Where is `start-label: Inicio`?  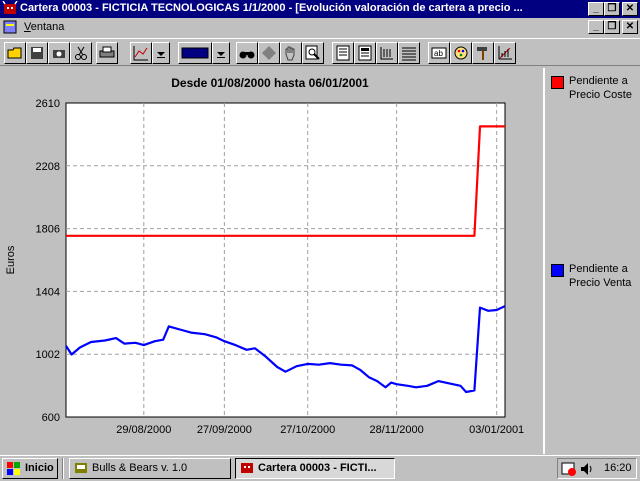
start-label: Inicio is located at coordinates (39, 468).